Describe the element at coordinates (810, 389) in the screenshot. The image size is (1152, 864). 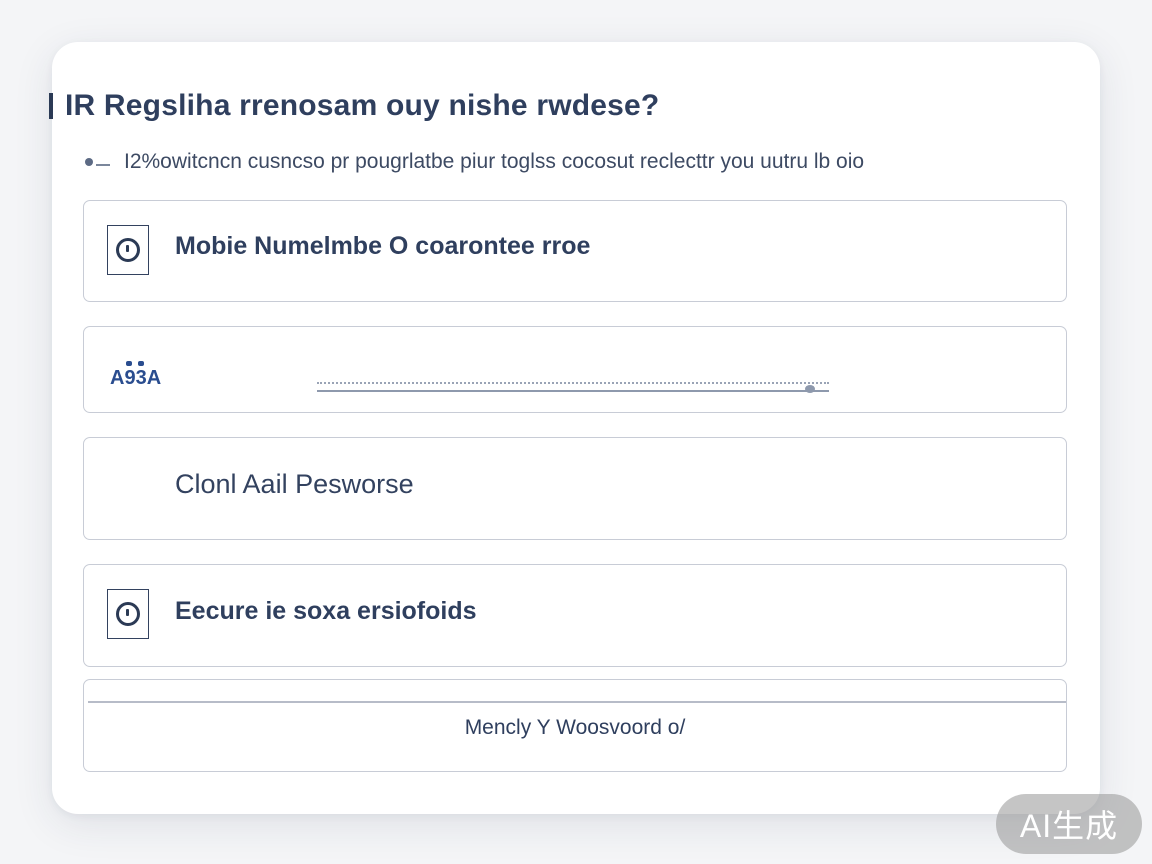
I see `code-input-handle` at that location.